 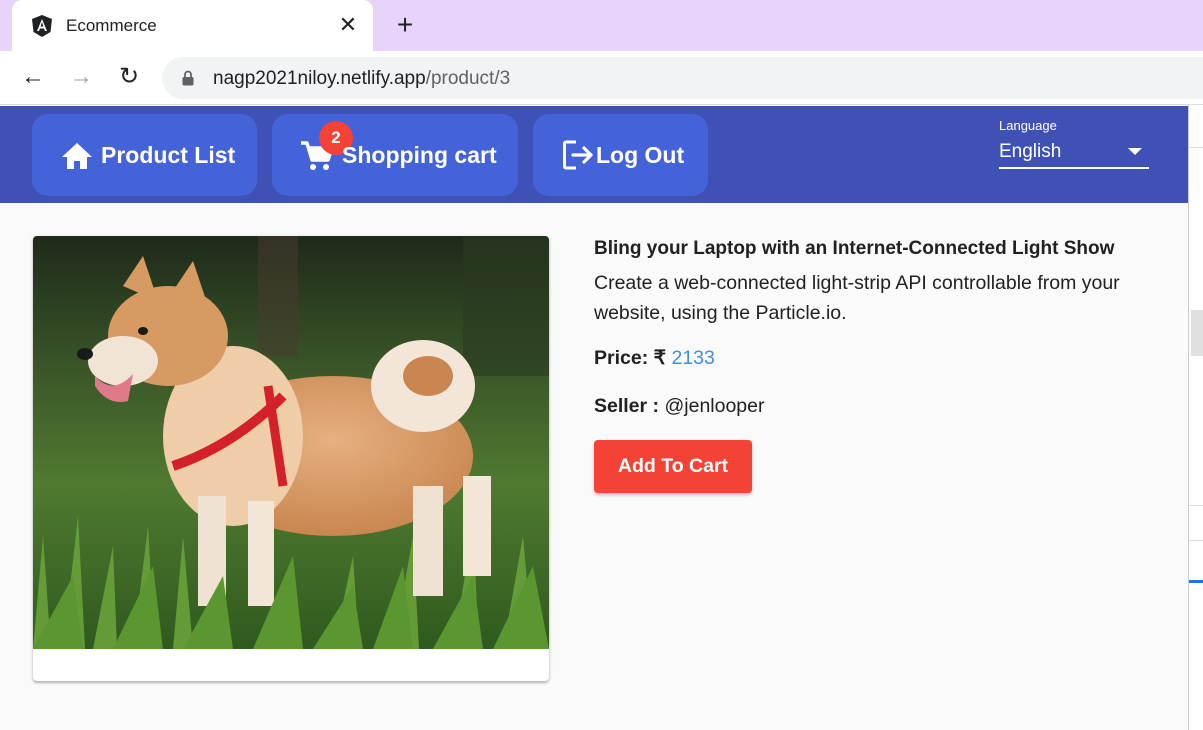 I want to click on tab-title: Ecommerce, so click(x=111, y=25).